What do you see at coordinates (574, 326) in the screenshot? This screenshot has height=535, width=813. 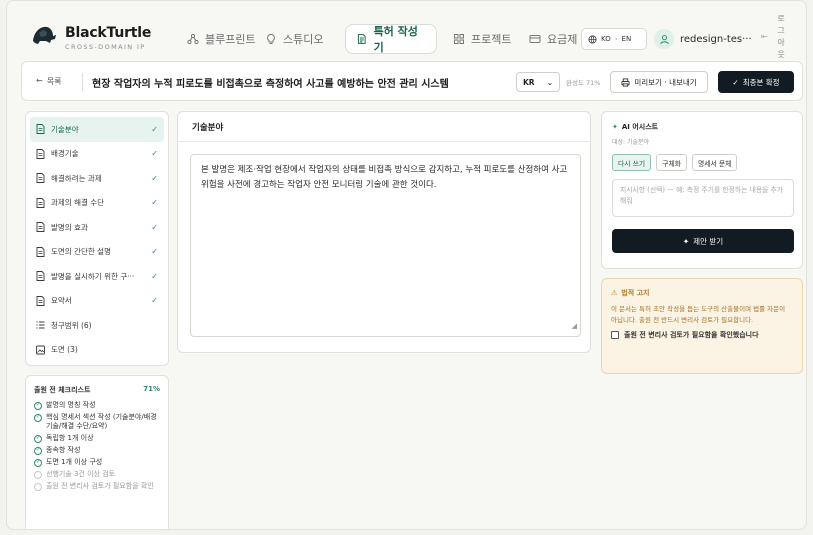 I see `resize-handle-icon: ◢` at bounding box center [574, 326].